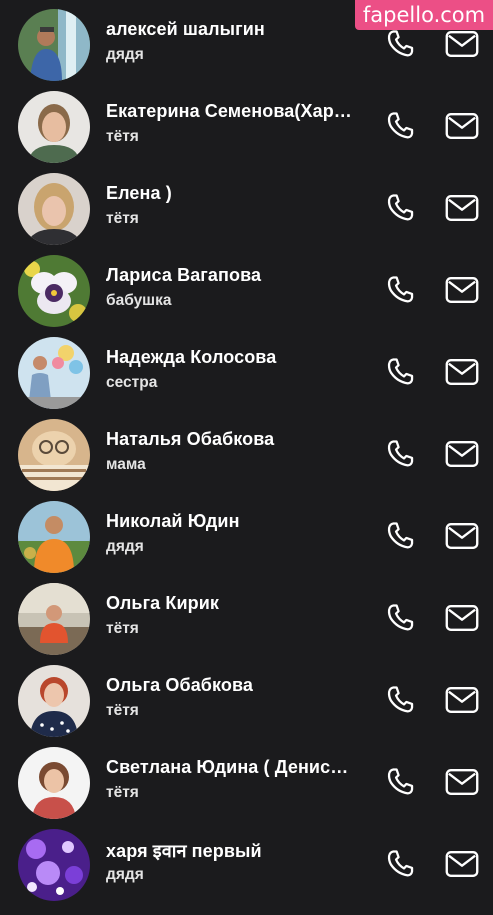  Describe the element at coordinates (173, 521) in the screenshot. I see `contact-name: Николай Юдин` at that location.